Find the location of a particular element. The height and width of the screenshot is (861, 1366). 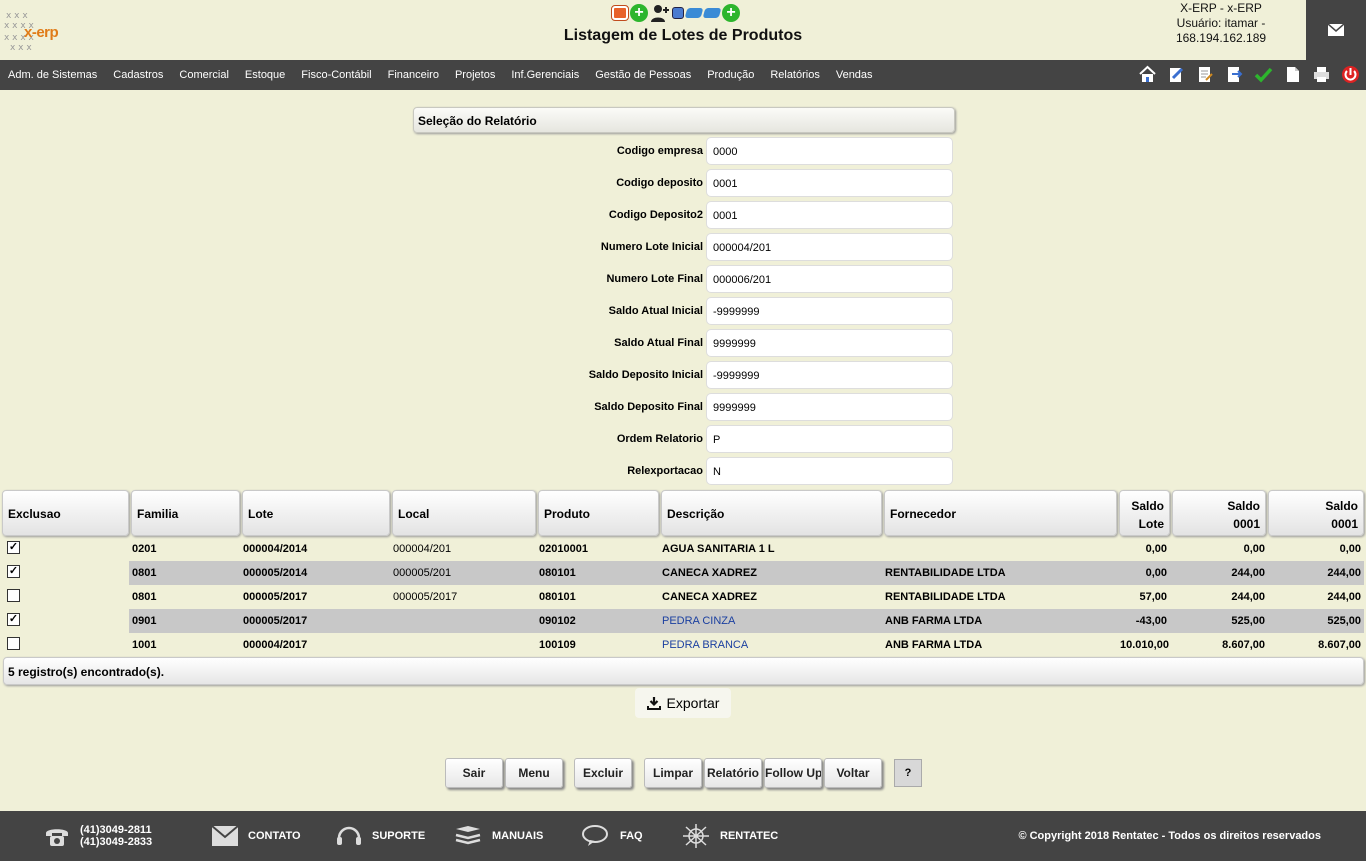

col-header-lote: Lote is located at coordinates (316, 513).